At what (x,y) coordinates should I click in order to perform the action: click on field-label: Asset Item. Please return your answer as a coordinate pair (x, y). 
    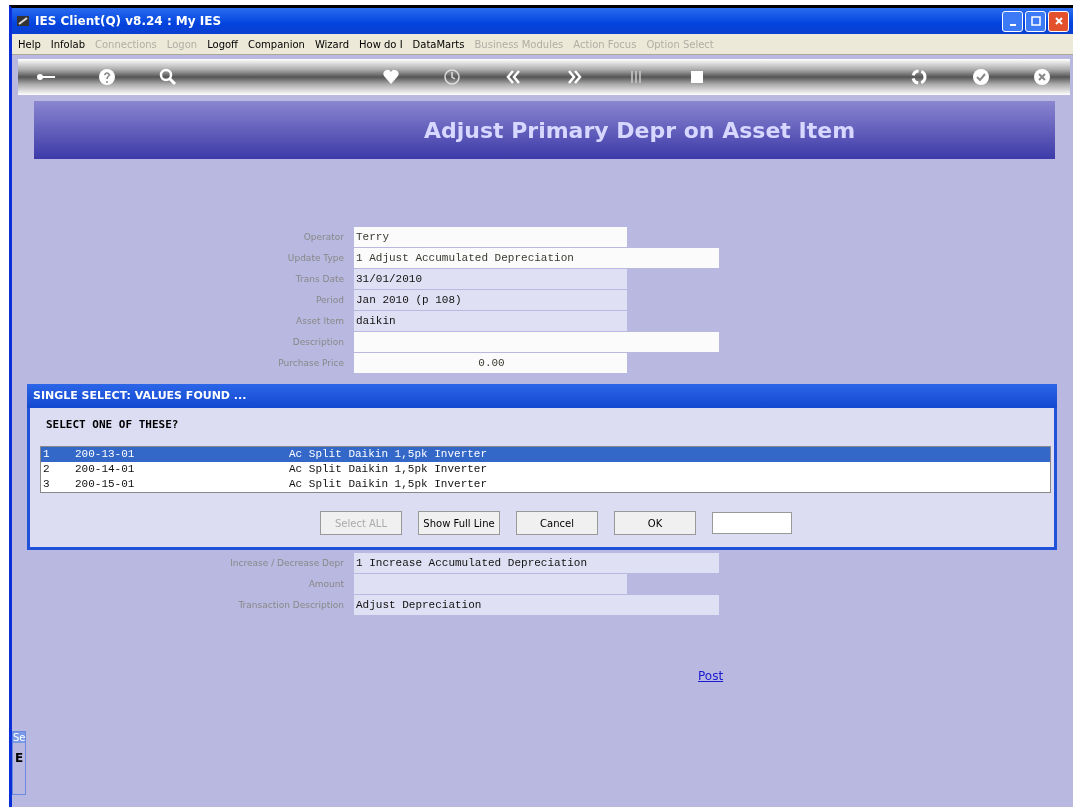
    Looking at the image, I should click on (320, 321).